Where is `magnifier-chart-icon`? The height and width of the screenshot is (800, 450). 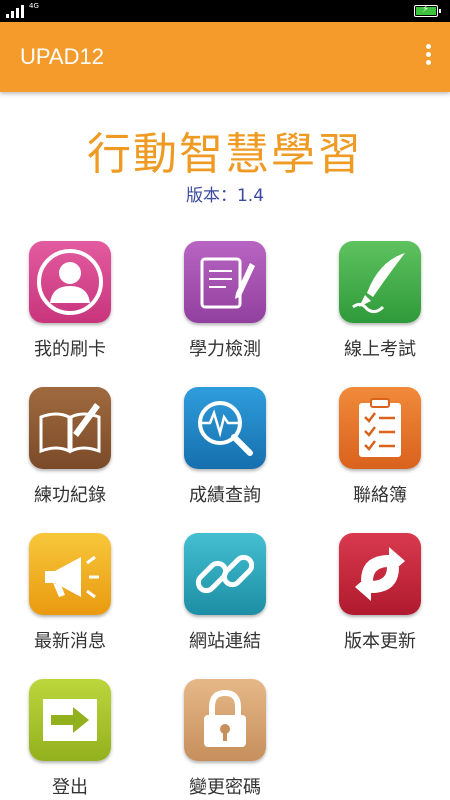
magnifier-chart-icon is located at coordinates (225, 428).